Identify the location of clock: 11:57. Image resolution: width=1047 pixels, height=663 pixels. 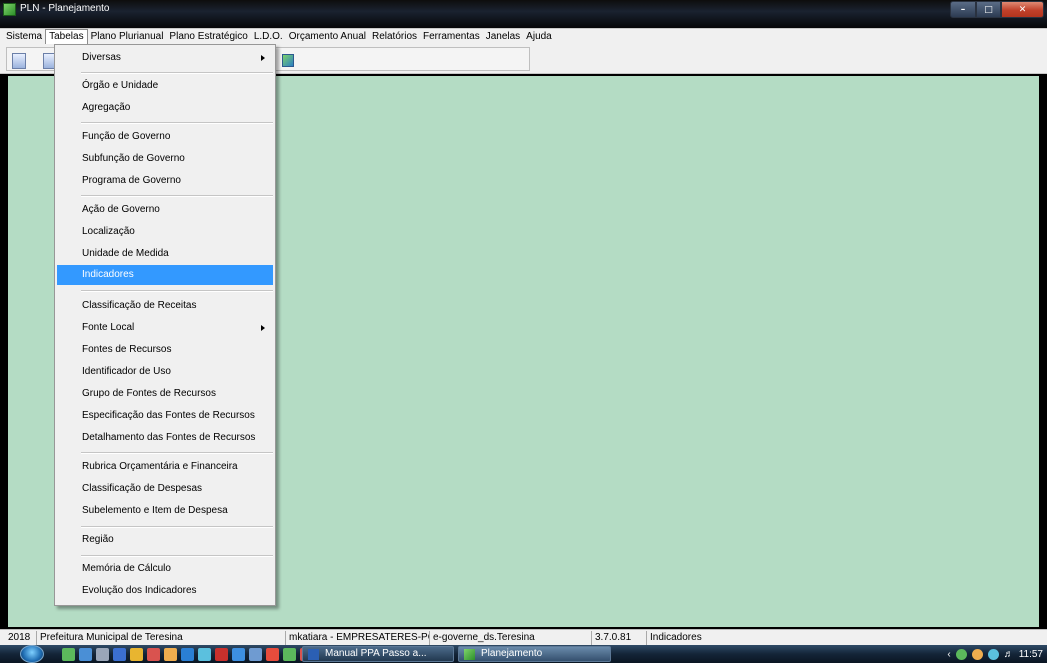
(1031, 654).